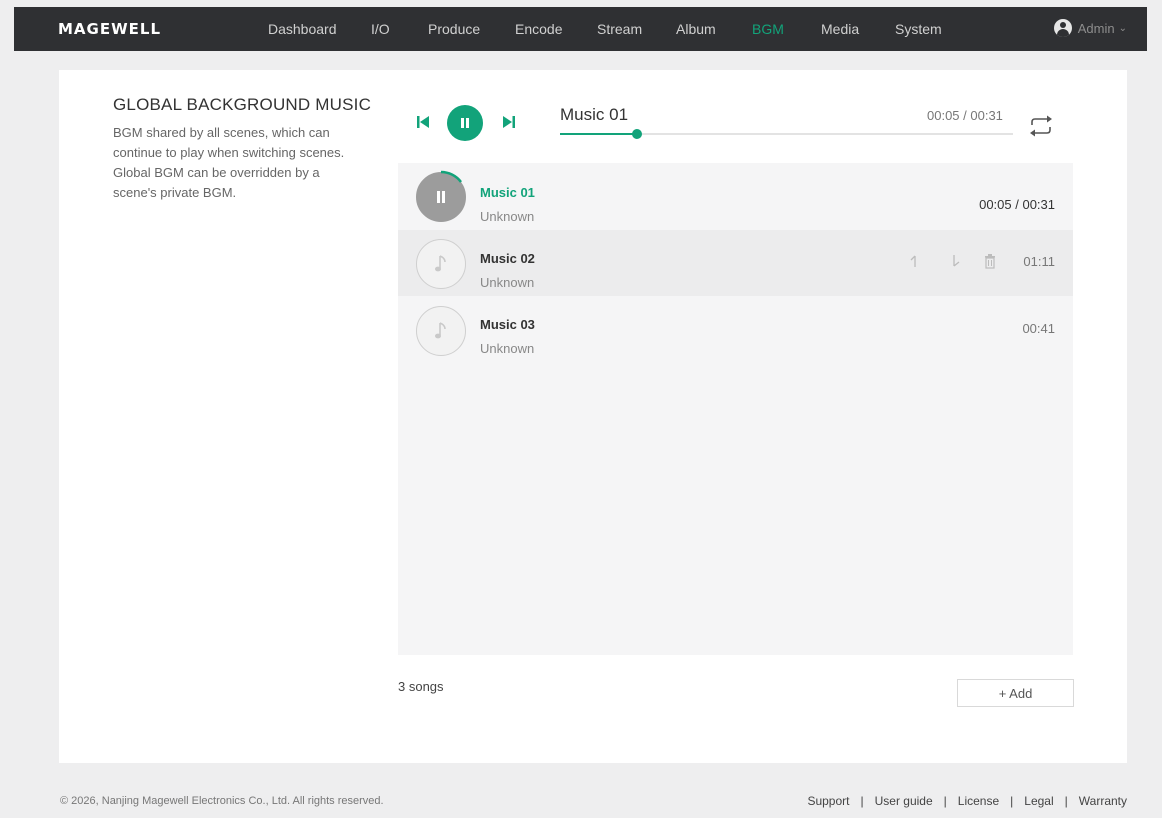 The height and width of the screenshot is (818, 1162). Describe the element at coordinates (904, 801) in the screenshot. I see `footer-link-user-guide: User guide` at that location.